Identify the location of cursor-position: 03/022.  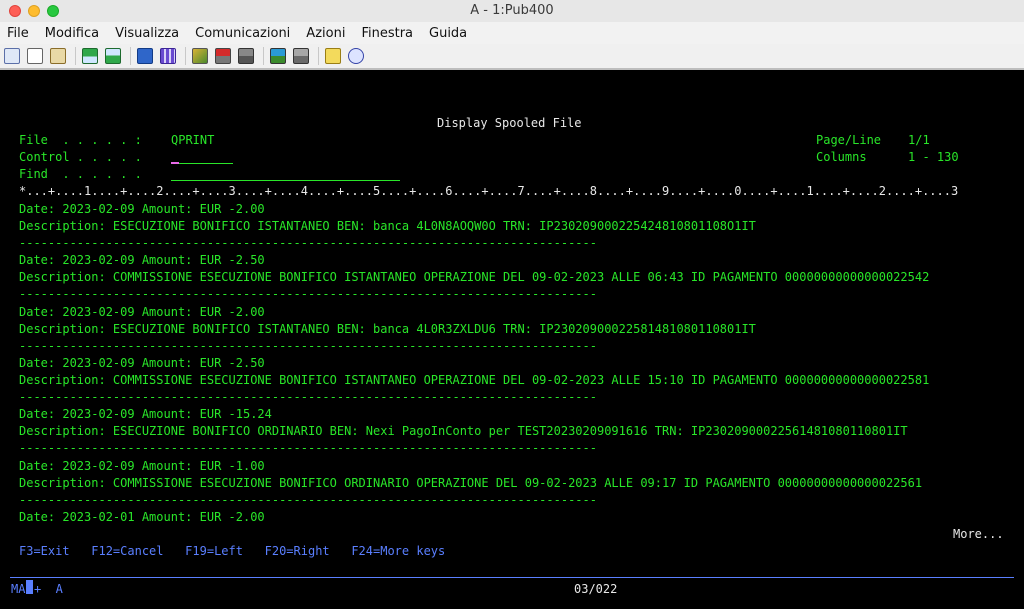
(596, 589).